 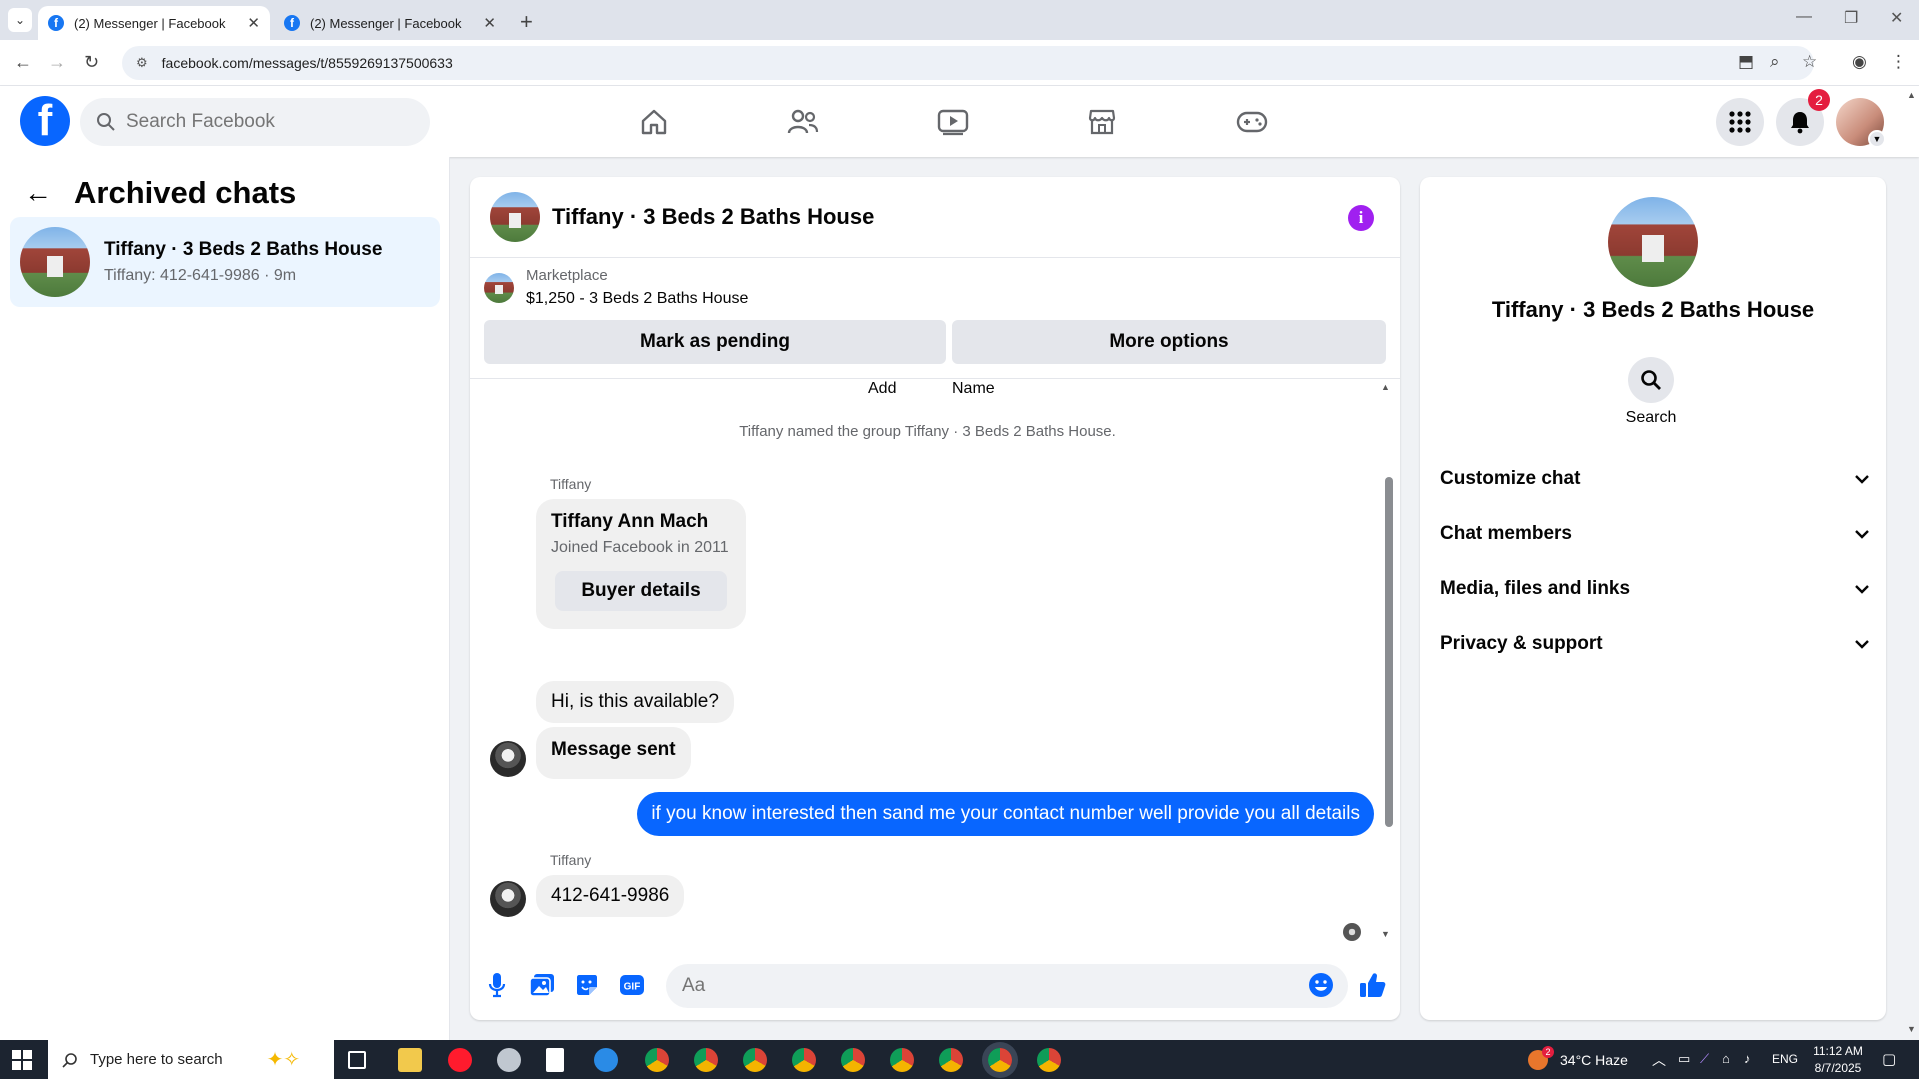 What do you see at coordinates (1655, 479) in the screenshot?
I see `customize-chat-section: Customize chat` at bounding box center [1655, 479].